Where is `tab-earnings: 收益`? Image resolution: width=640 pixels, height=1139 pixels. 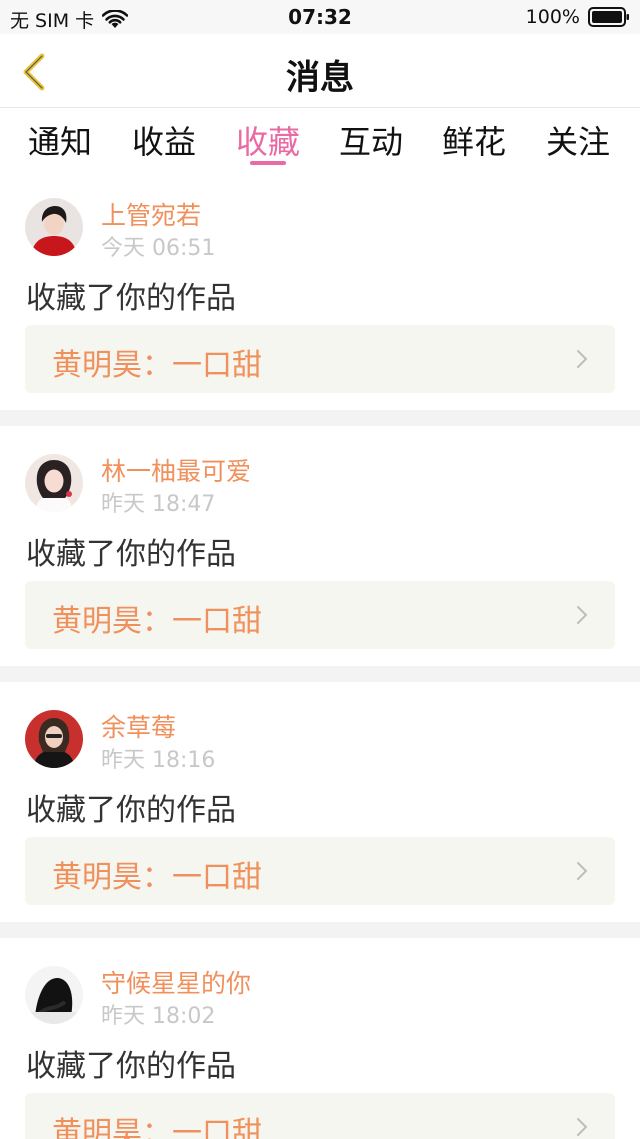 tab-earnings: 收益 is located at coordinates (164, 140).